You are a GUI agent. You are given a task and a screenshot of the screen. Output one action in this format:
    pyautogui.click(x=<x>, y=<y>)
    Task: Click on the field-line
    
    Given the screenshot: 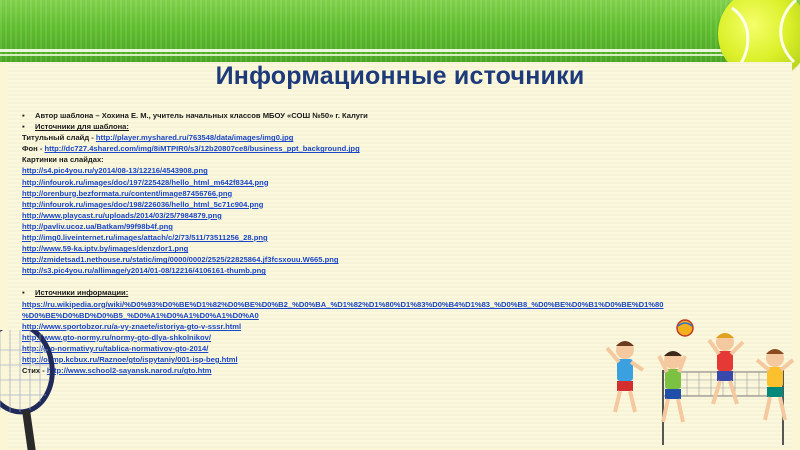 What is the action you would take?
    pyautogui.click(x=400, y=50)
    